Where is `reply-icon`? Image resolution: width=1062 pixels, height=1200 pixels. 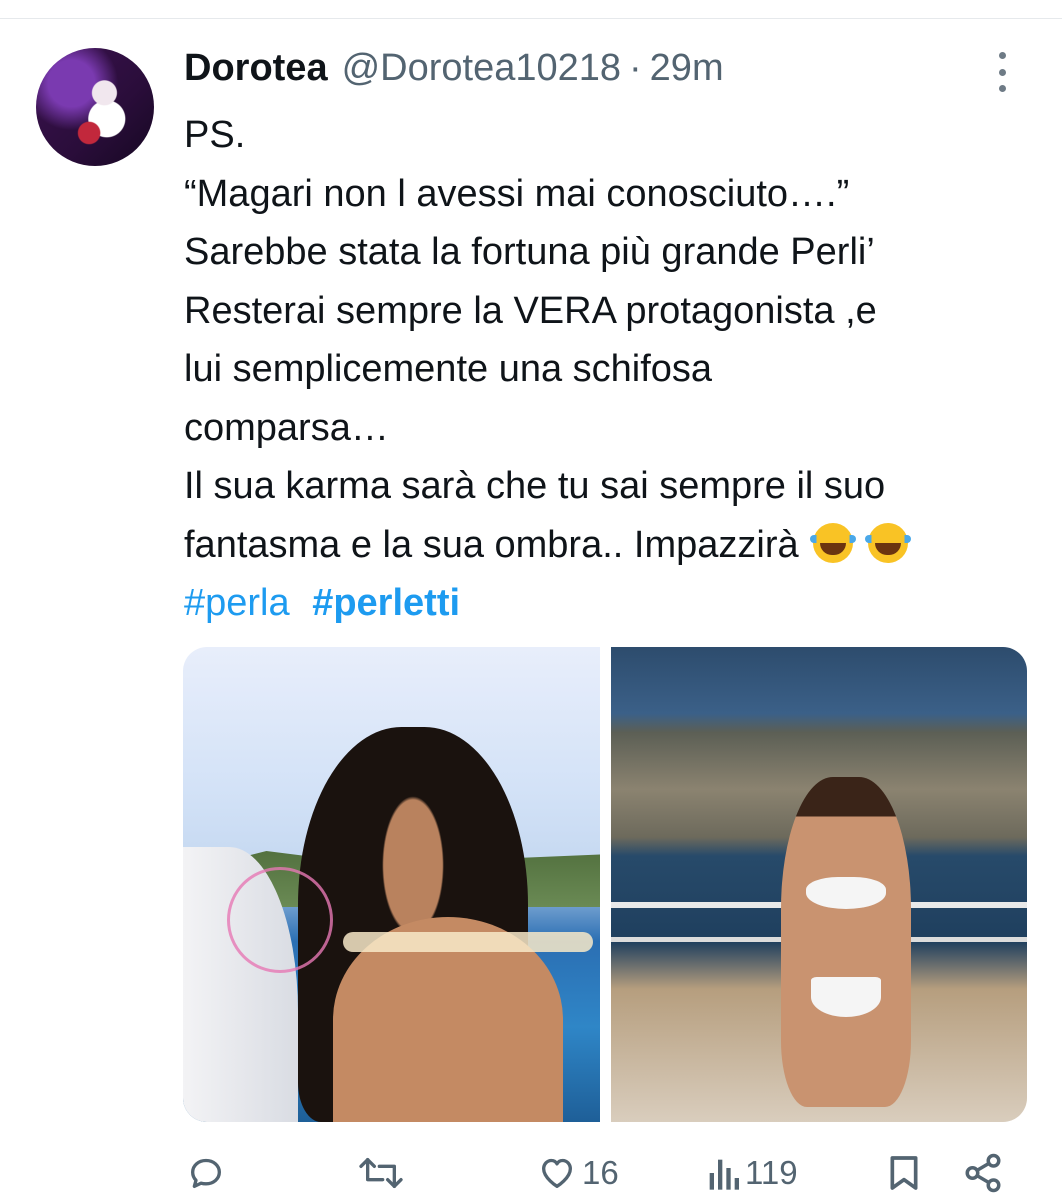 reply-icon is located at coordinates (206, 1173).